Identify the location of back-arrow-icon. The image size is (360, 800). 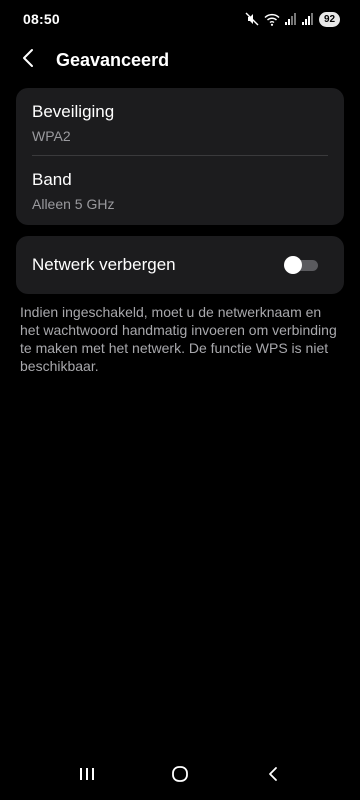
(28, 60).